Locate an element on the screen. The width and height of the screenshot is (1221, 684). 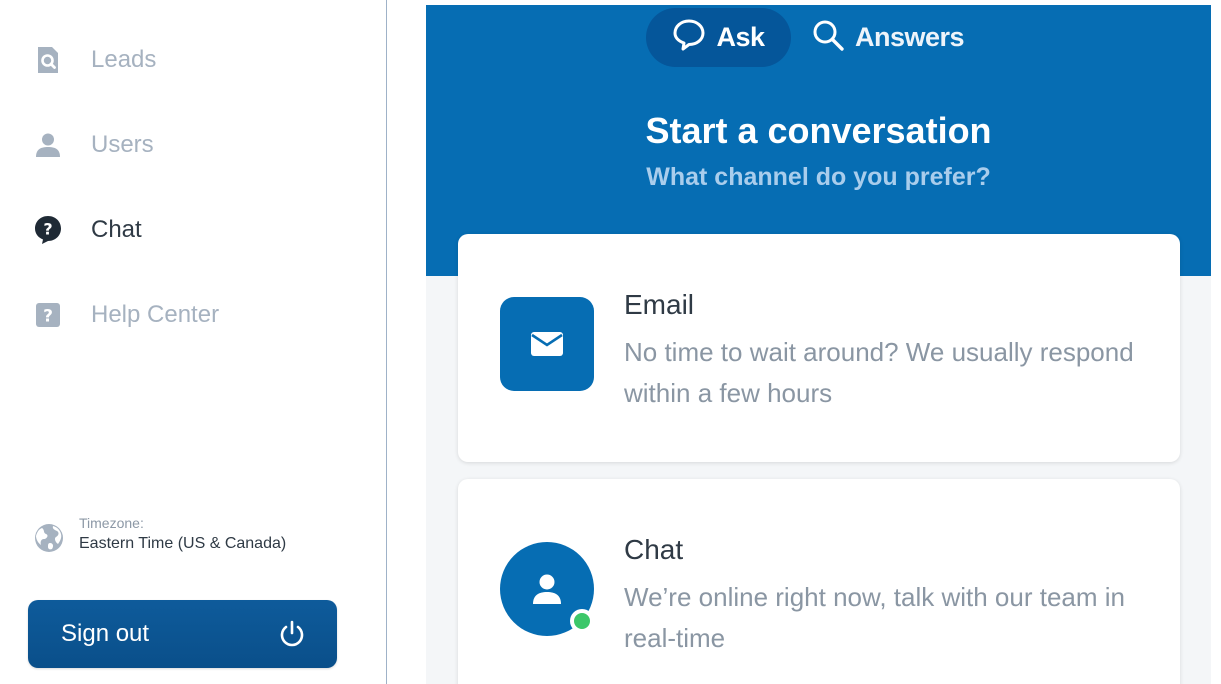
envelope-icon is located at coordinates (547, 344).